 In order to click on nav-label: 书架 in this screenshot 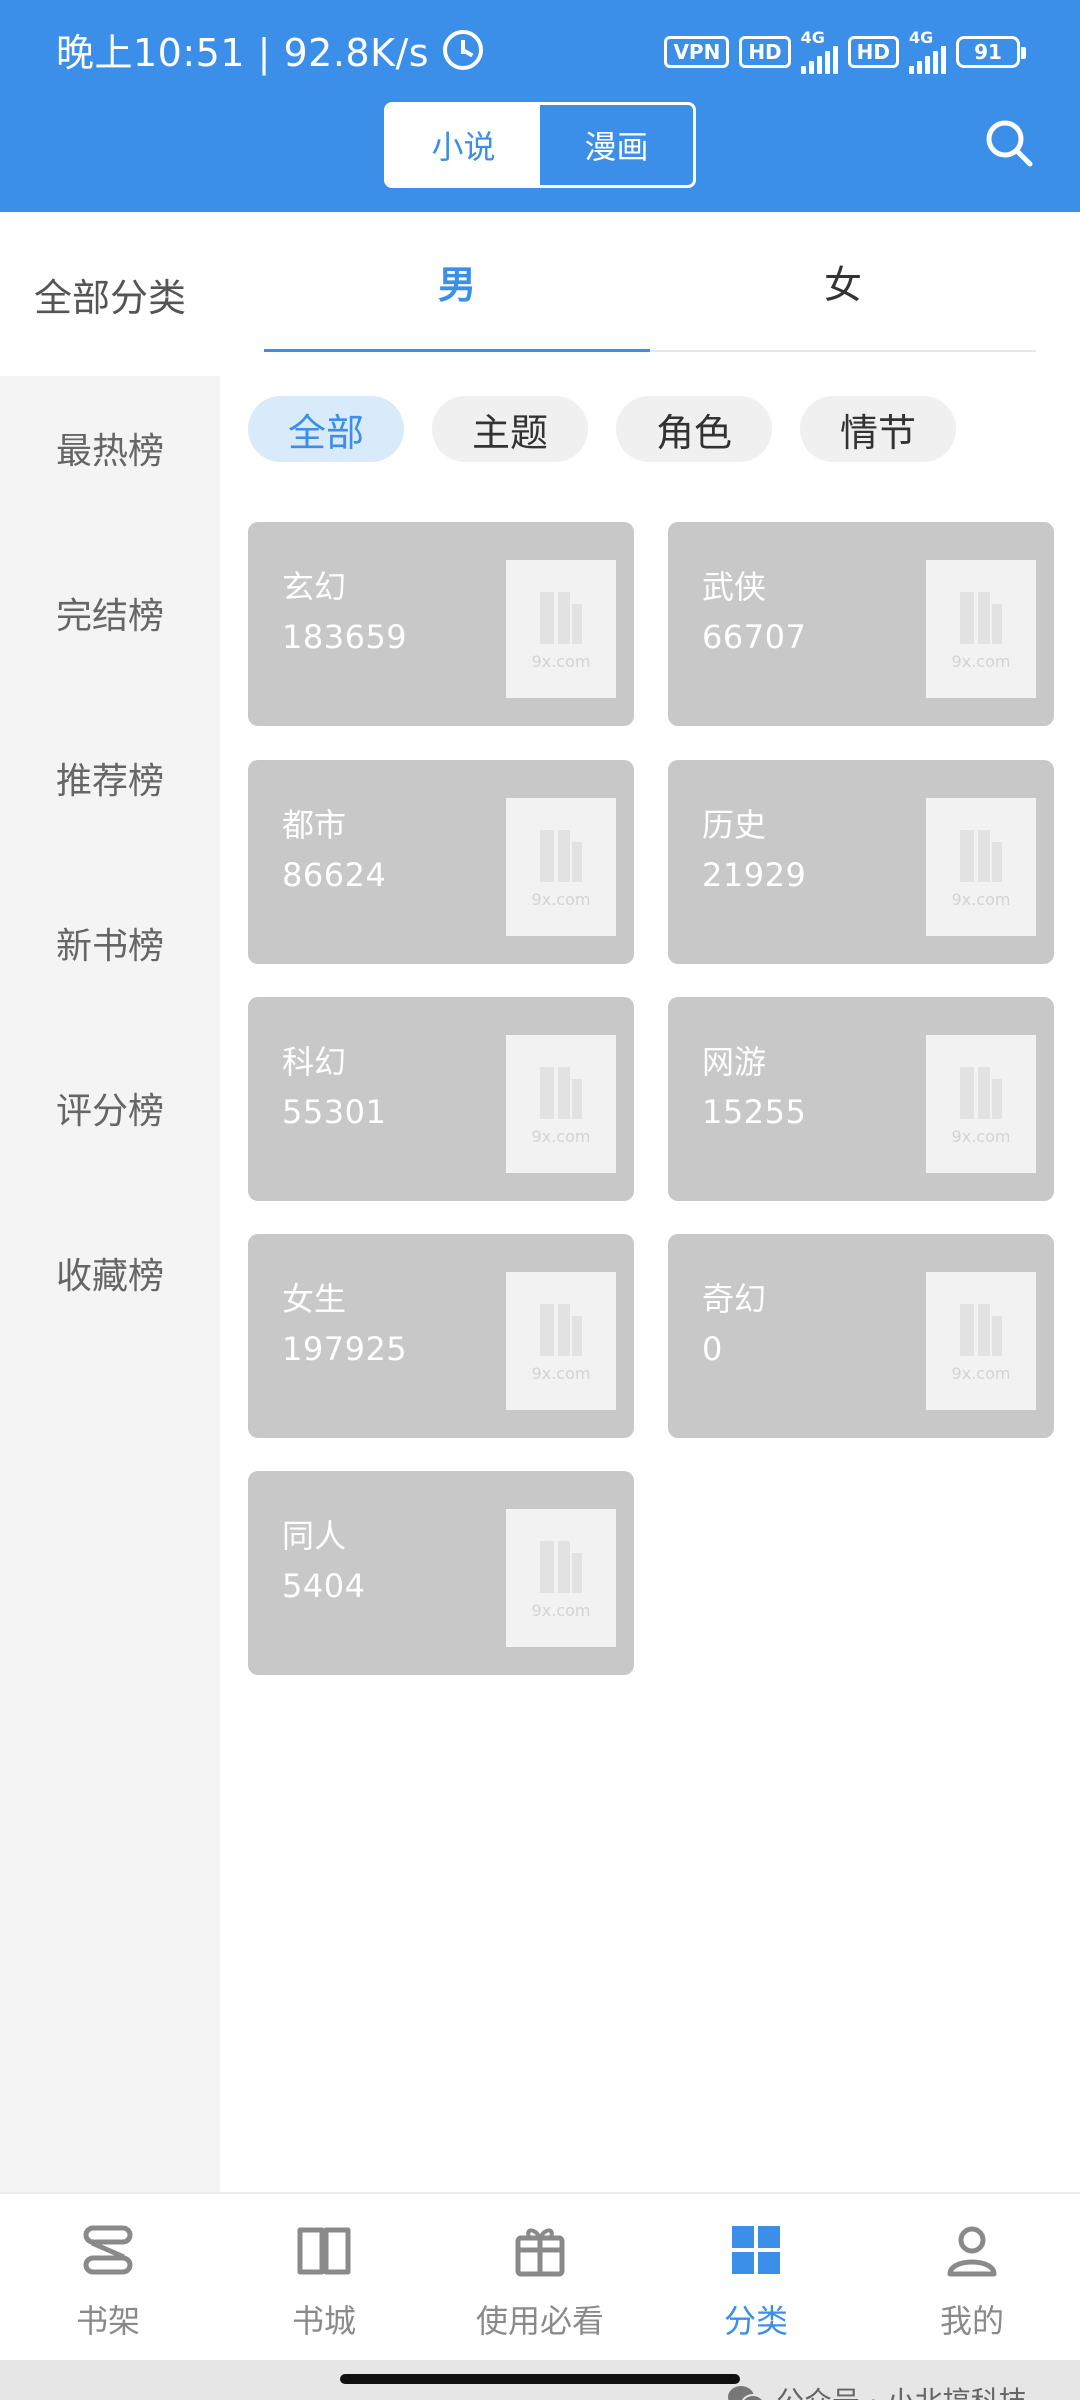, I will do `click(107, 2321)`.